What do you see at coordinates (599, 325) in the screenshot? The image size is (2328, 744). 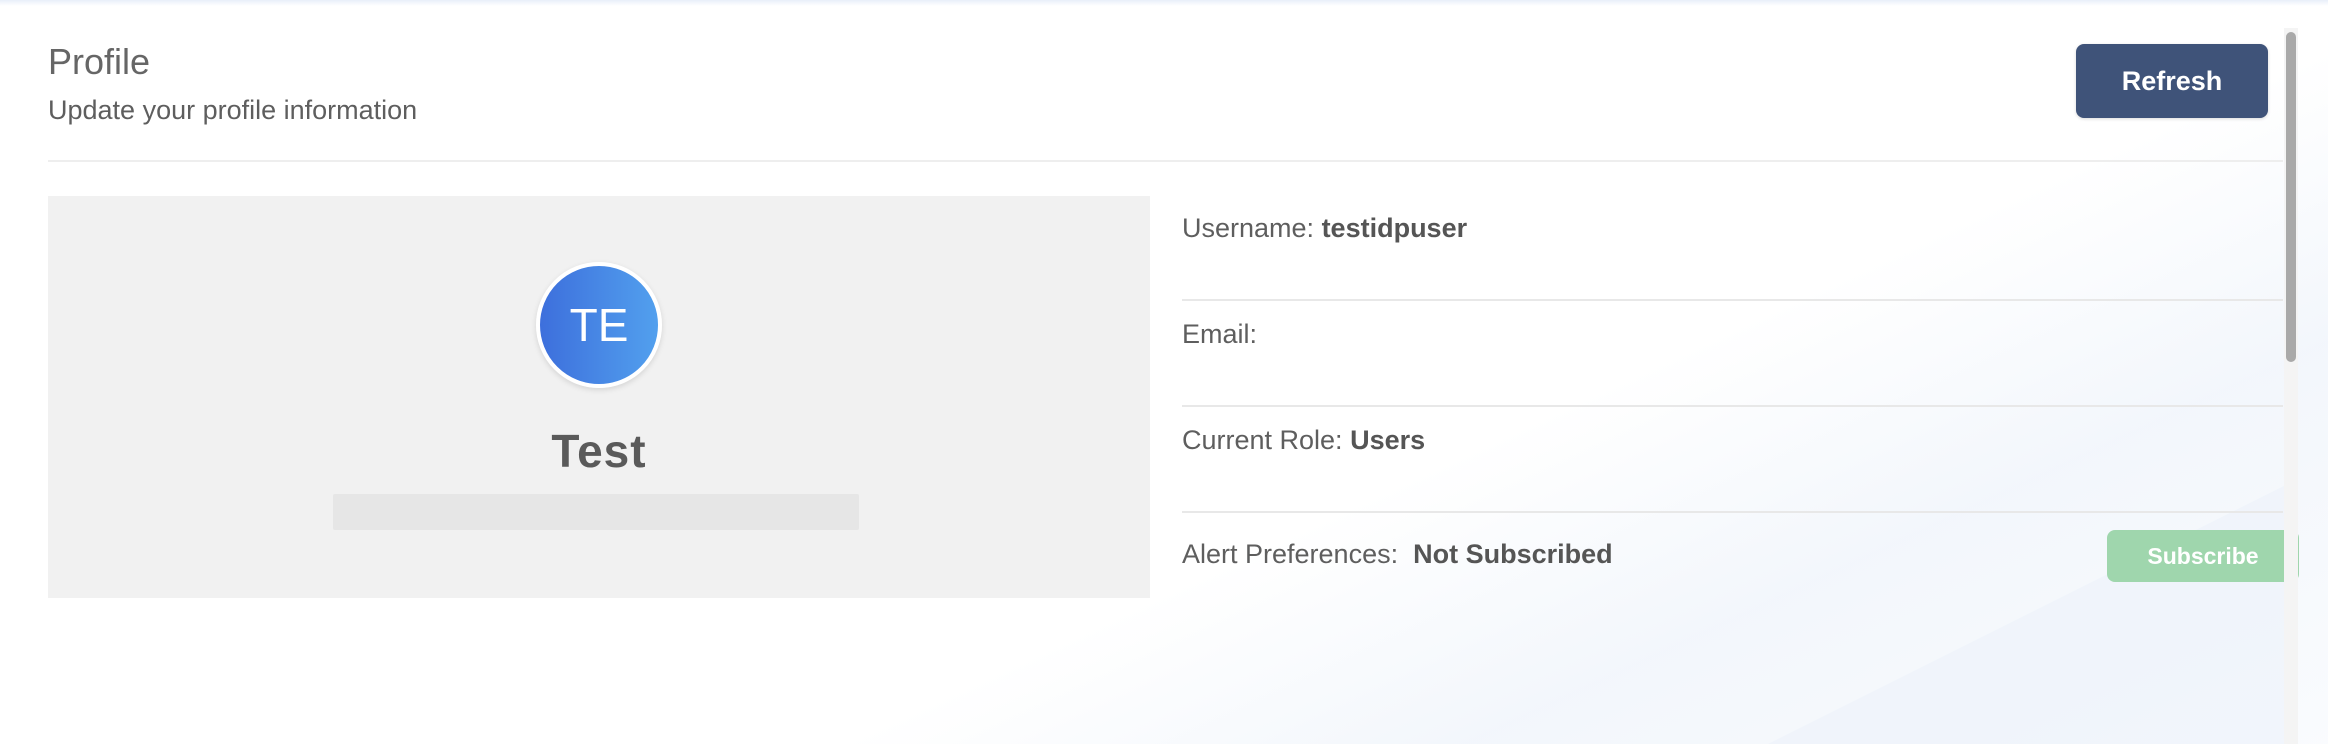 I see `avatar: TE` at bounding box center [599, 325].